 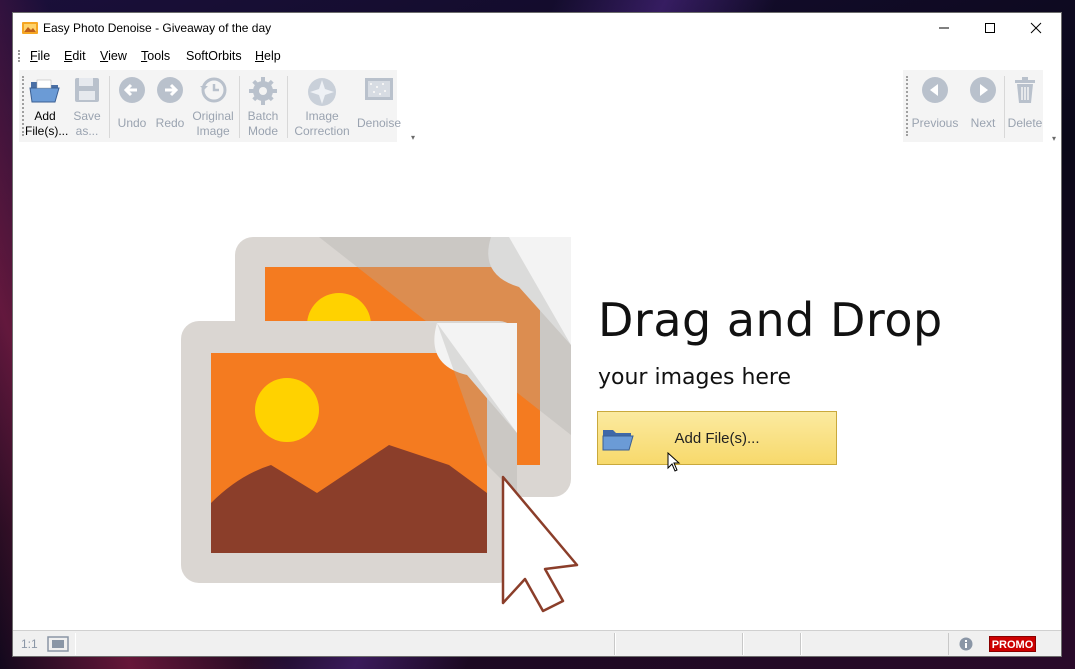 What do you see at coordinates (29, 644) in the screenshot?
I see `zoom-ratio-label: 1:1` at bounding box center [29, 644].